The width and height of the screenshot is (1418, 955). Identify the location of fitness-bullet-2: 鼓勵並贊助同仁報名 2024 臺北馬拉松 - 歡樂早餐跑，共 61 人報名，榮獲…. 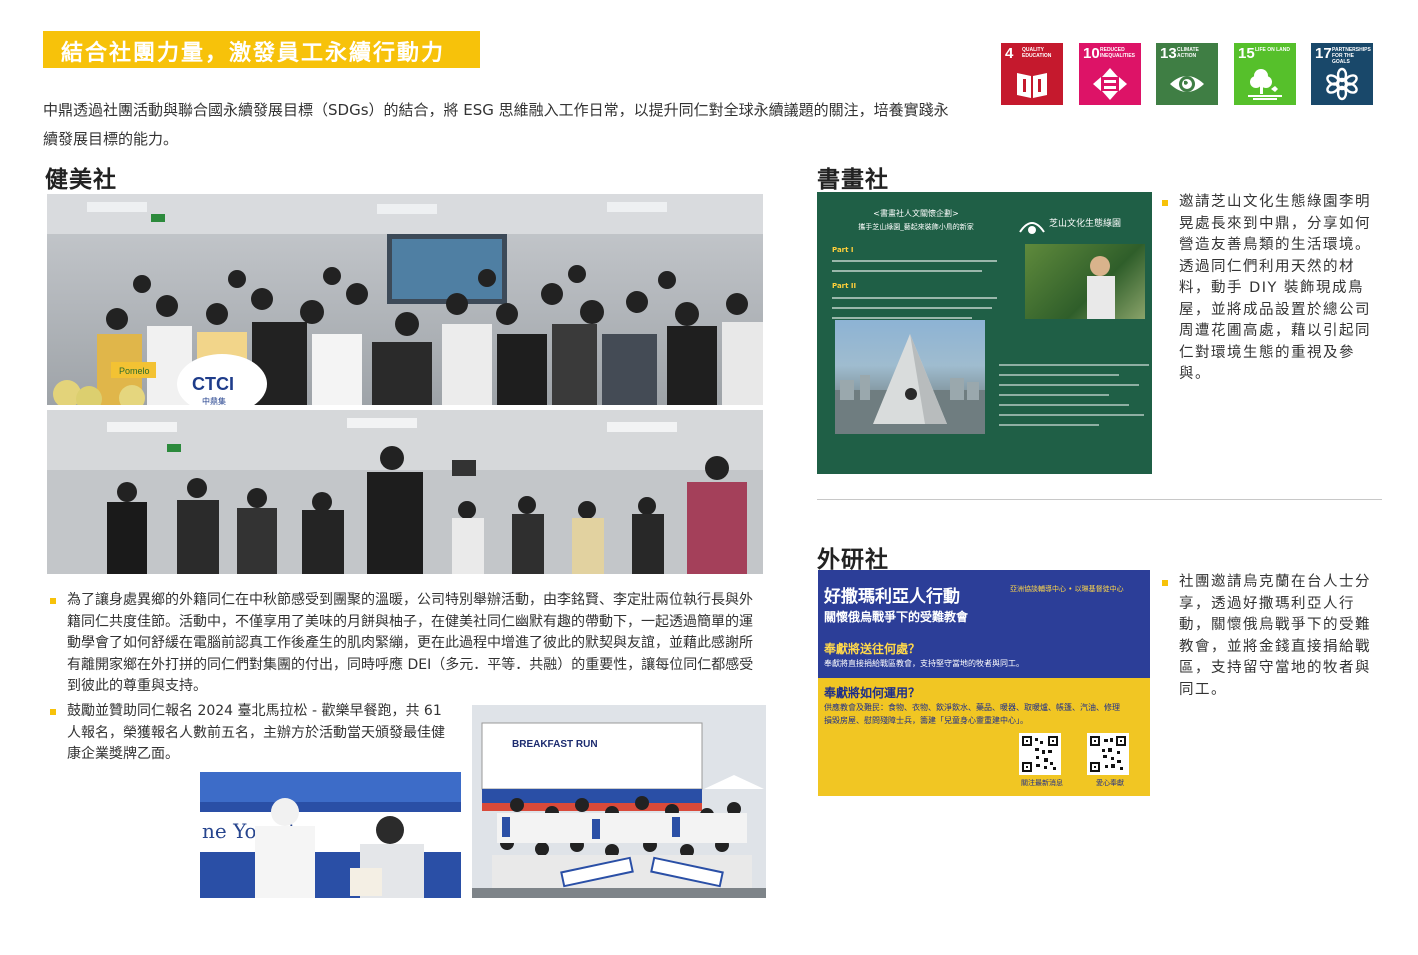
(251, 733).